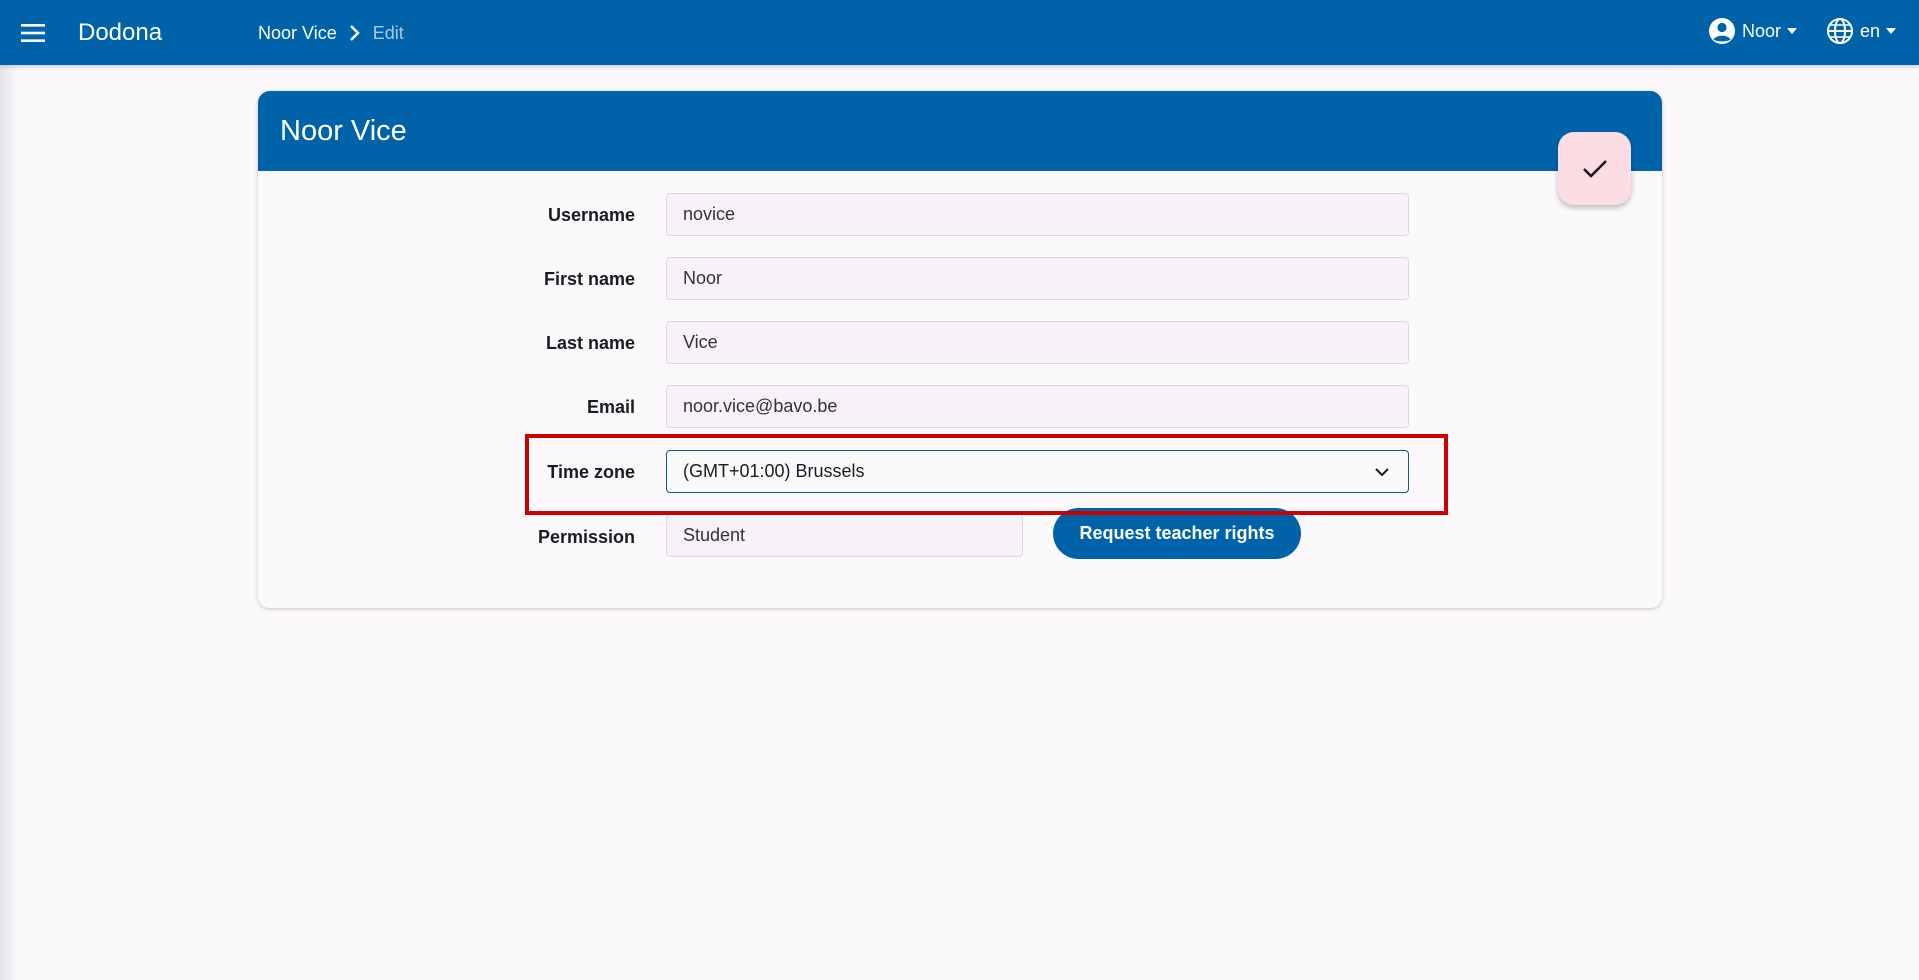 The image size is (1919, 980). Describe the element at coordinates (1870, 31) in the screenshot. I see `language-menu-label: en` at that location.